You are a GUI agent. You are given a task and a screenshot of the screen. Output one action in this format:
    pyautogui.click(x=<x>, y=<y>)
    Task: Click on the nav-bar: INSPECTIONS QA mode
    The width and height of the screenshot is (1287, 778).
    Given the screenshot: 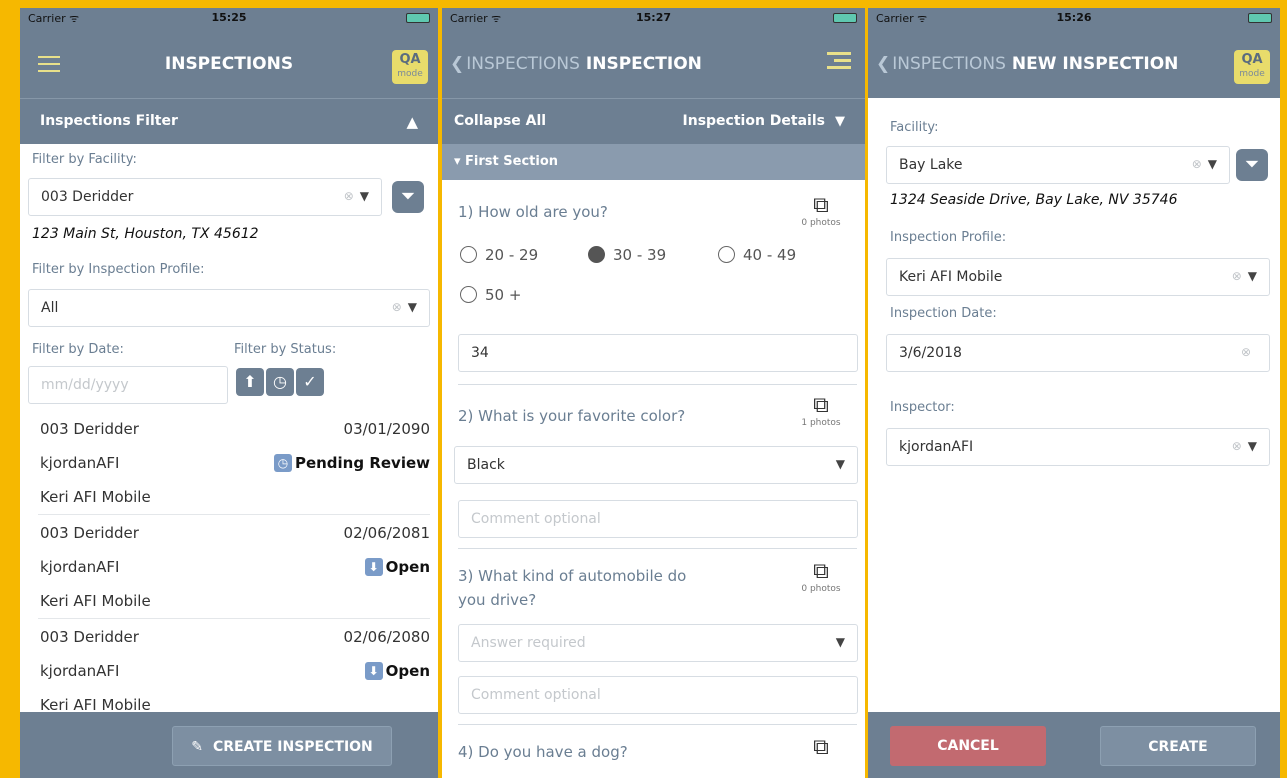 What is the action you would take?
    pyautogui.click(x=229, y=63)
    